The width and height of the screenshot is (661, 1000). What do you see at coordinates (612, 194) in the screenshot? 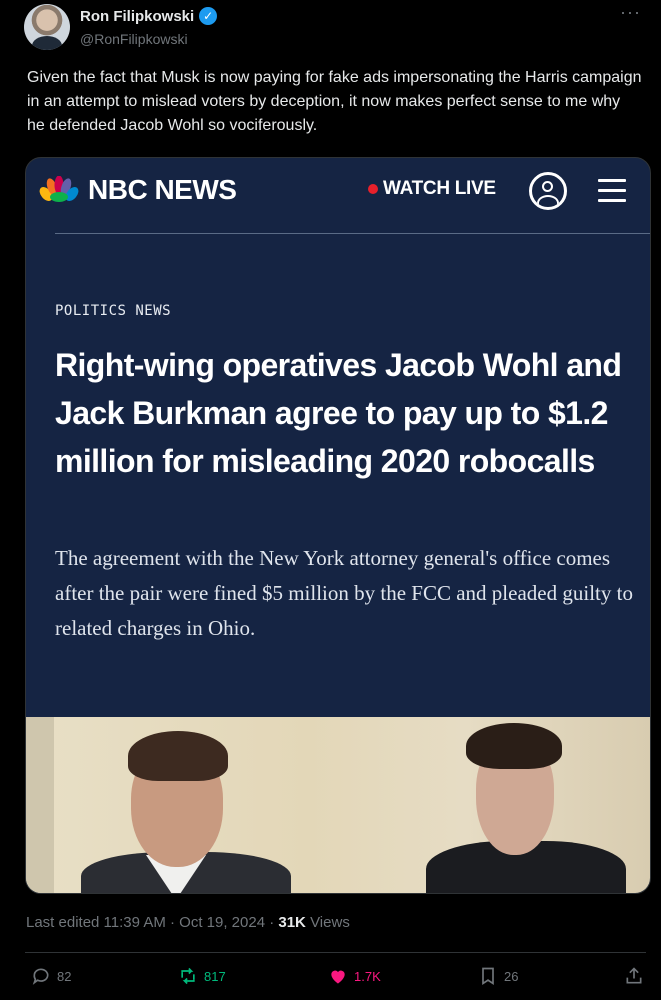
I see `hamburger-menu-icon` at bounding box center [612, 194].